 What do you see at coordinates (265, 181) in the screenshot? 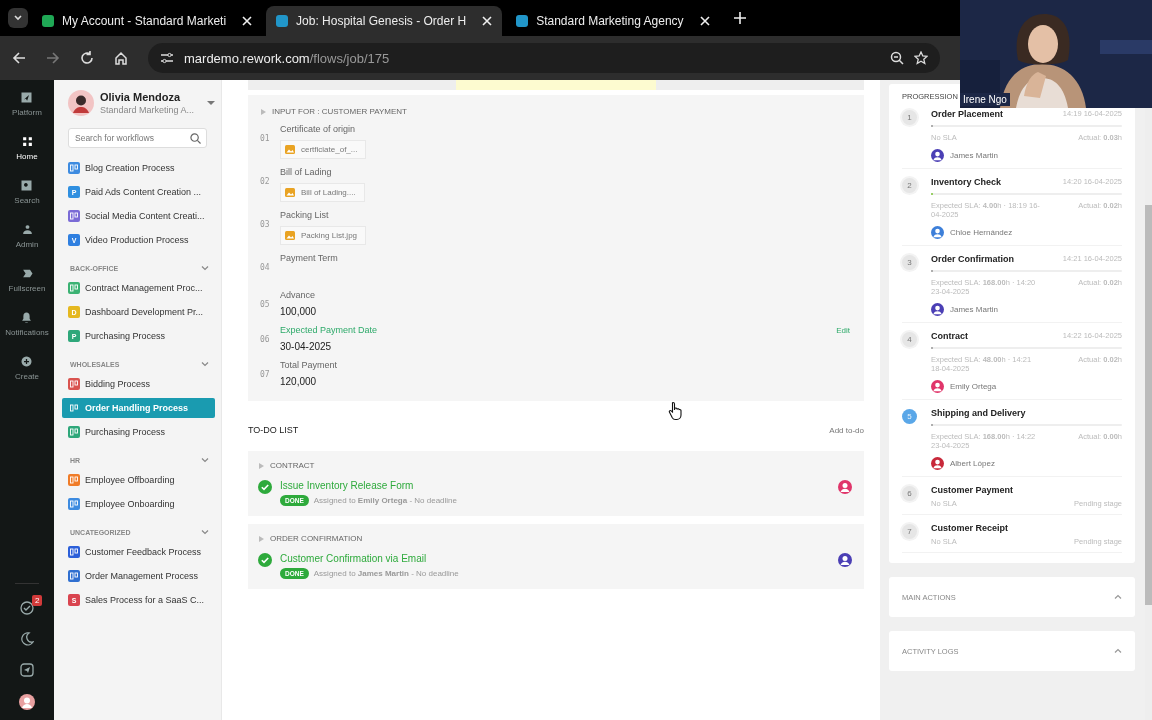
I see `field-number: 02` at bounding box center [265, 181].